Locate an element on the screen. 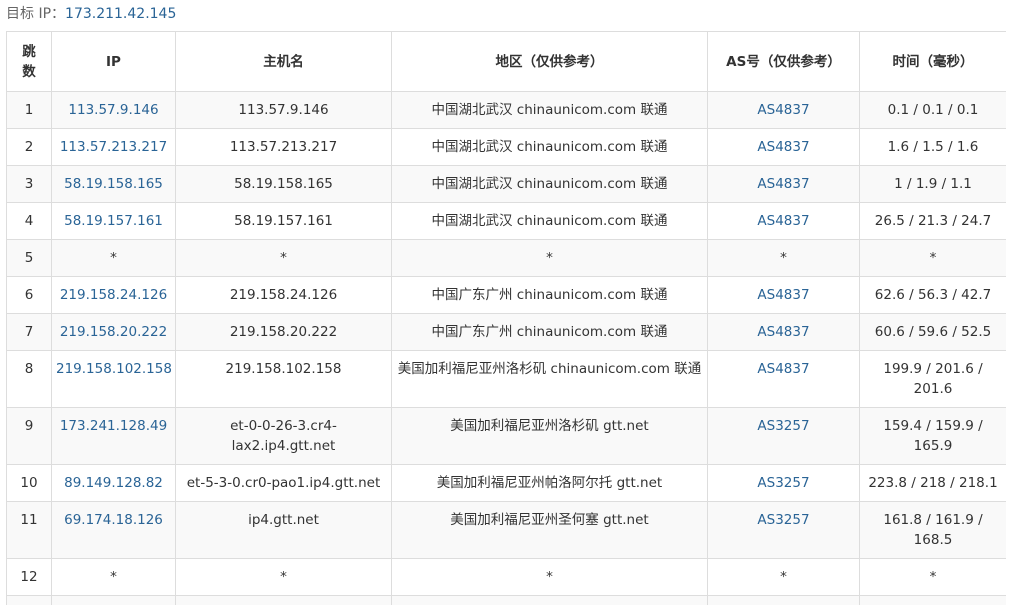 The image size is (1010, 605). cell-ip: 58.19.158.165 is located at coordinates (113, 184).